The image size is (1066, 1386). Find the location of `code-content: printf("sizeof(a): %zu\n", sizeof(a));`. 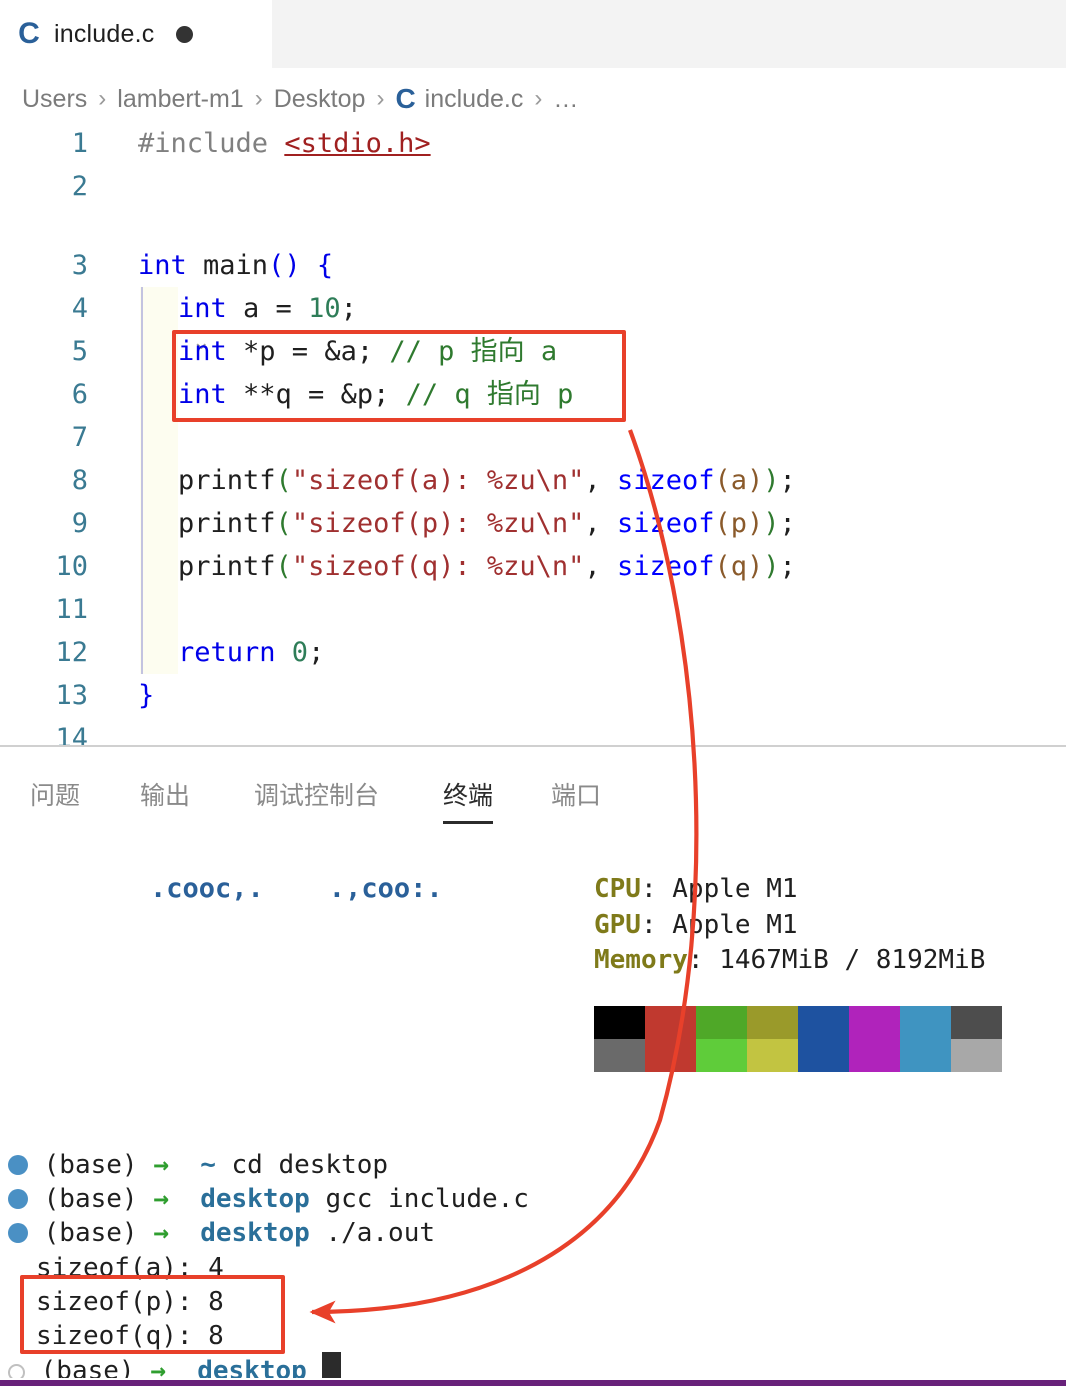

code-content: printf("sizeof(a): %zu\n", sizeof(a)); is located at coordinates (487, 480).